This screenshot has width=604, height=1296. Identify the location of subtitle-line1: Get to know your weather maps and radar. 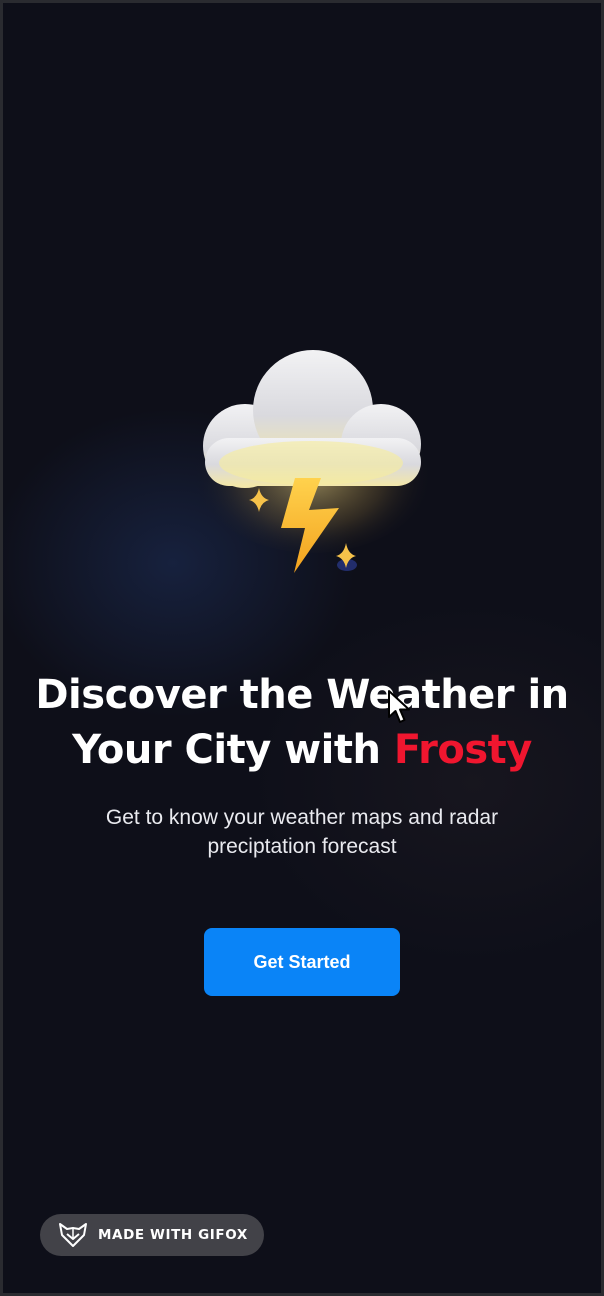
(302, 817).